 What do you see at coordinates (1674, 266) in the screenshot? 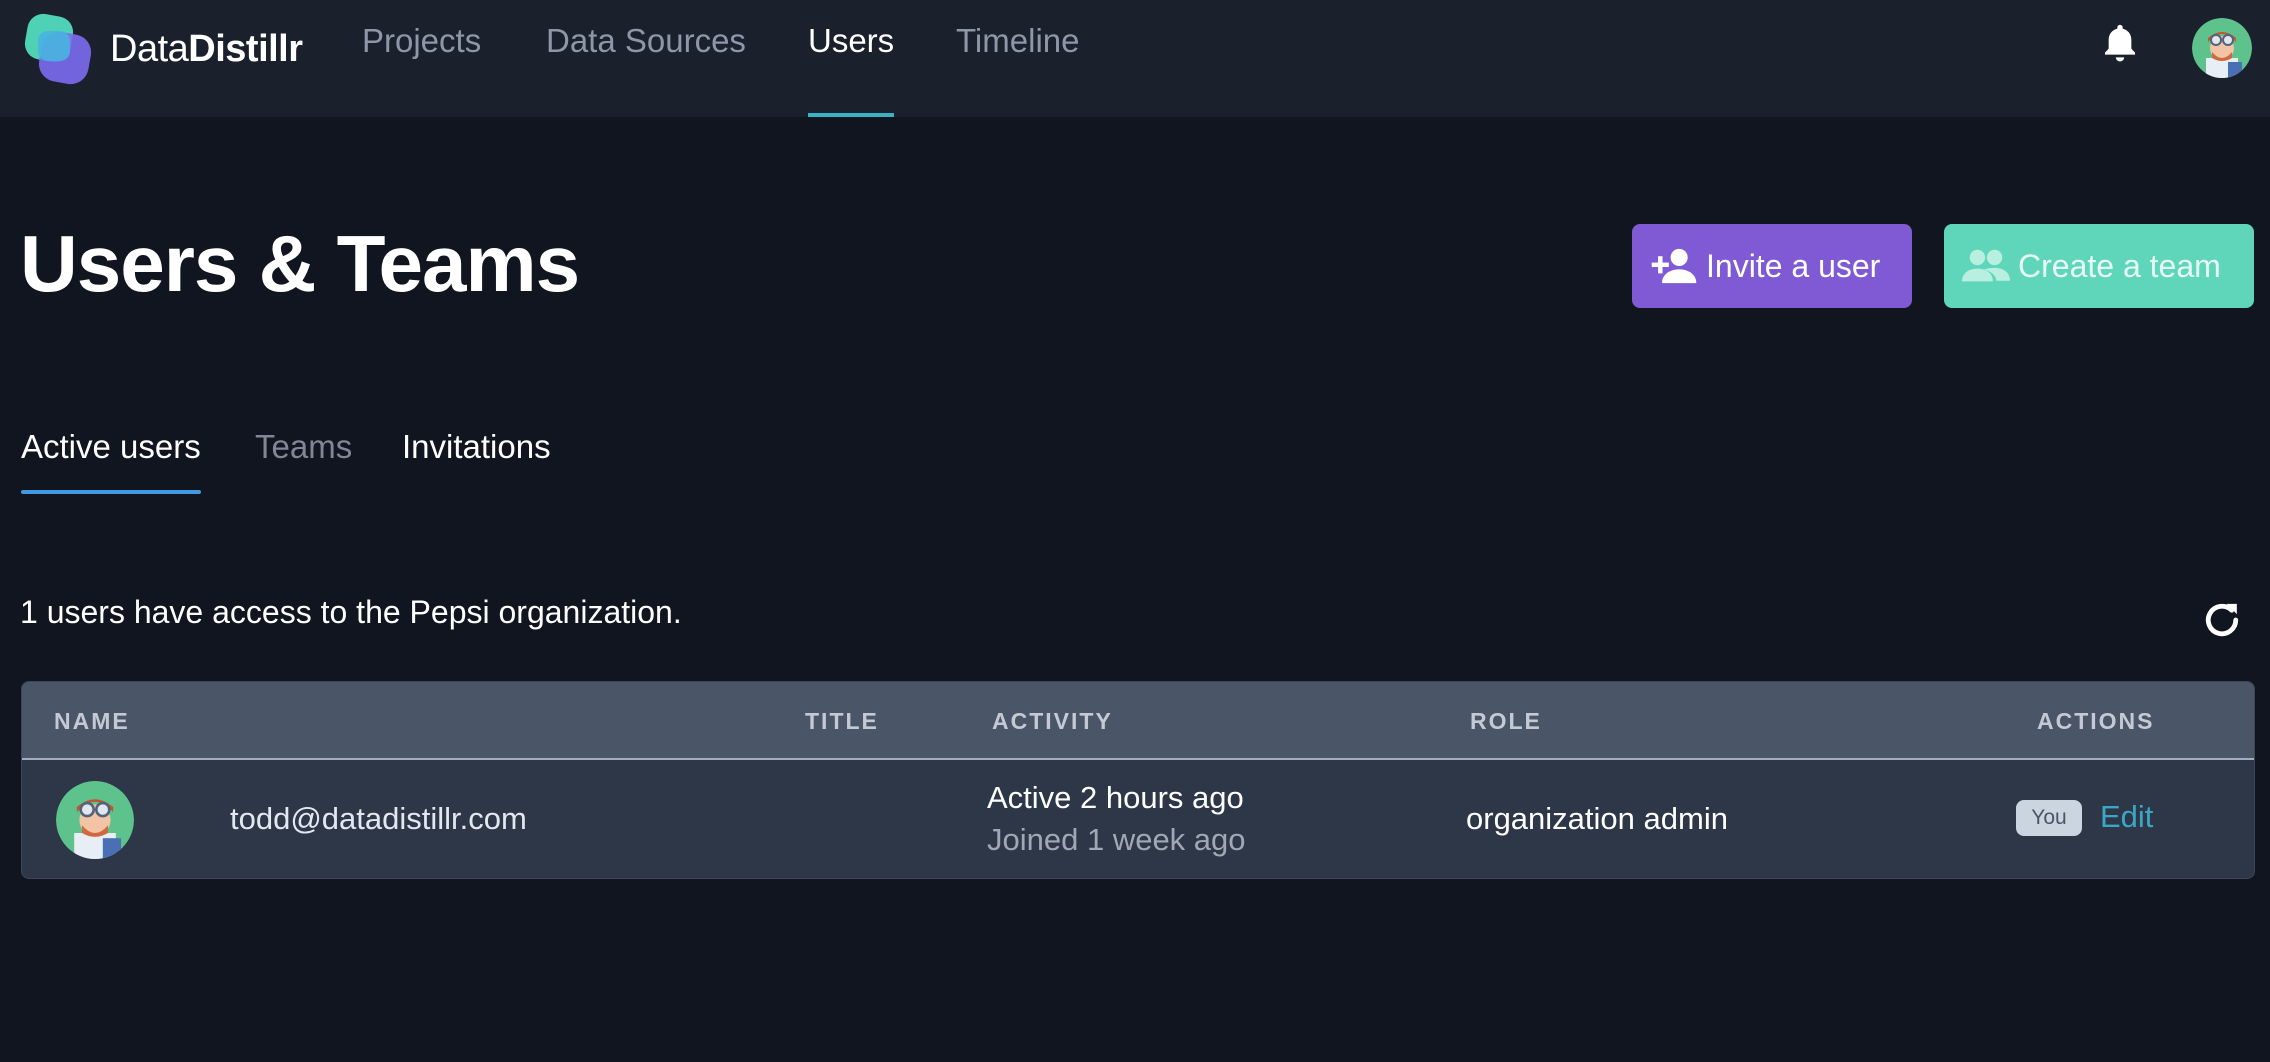
I see `add-user-icon` at bounding box center [1674, 266].